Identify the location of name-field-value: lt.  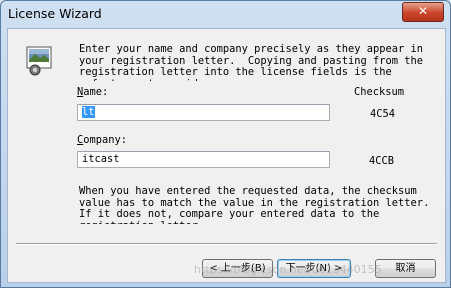
(88, 112).